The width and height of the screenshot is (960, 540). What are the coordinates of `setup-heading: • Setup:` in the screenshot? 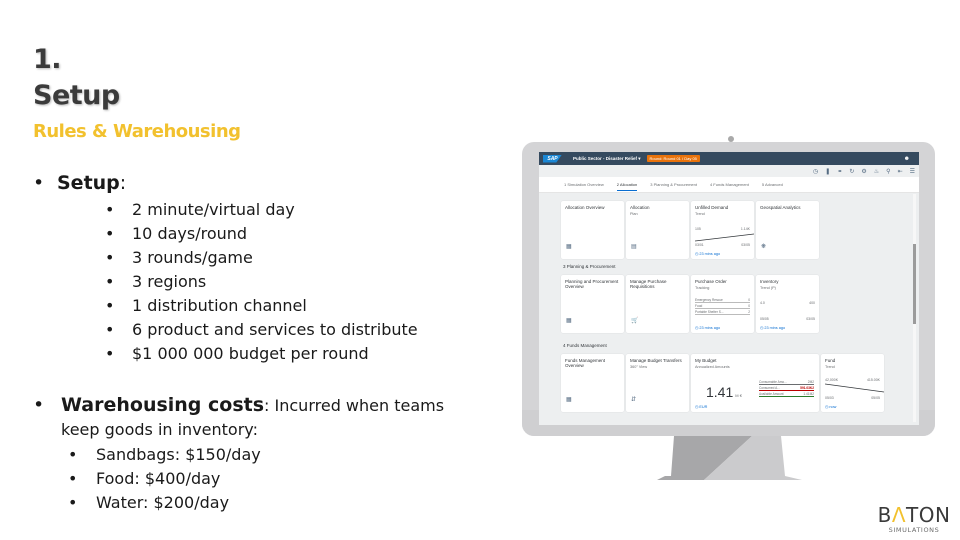 It's located at (79, 183).